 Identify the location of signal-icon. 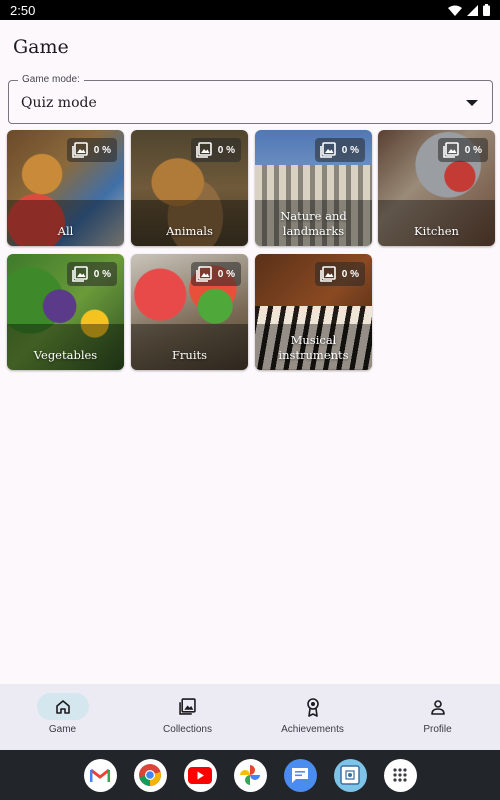
(472, 10).